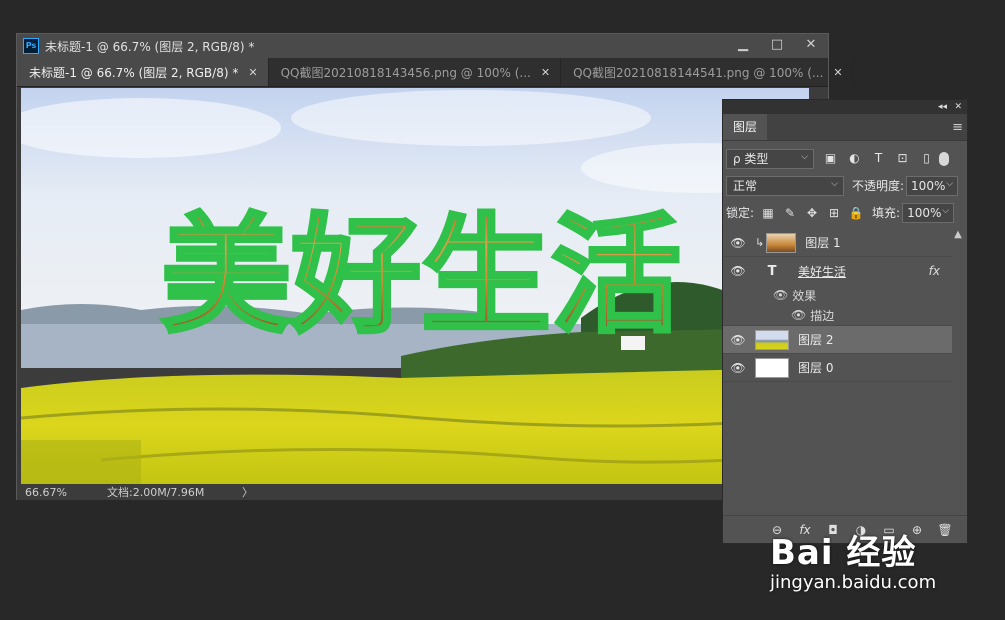 The height and width of the screenshot is (620, 1005). Describe the element at coordinates (61, 492) in the screenshot. I see `zoom-level: 66.67%` at that location.